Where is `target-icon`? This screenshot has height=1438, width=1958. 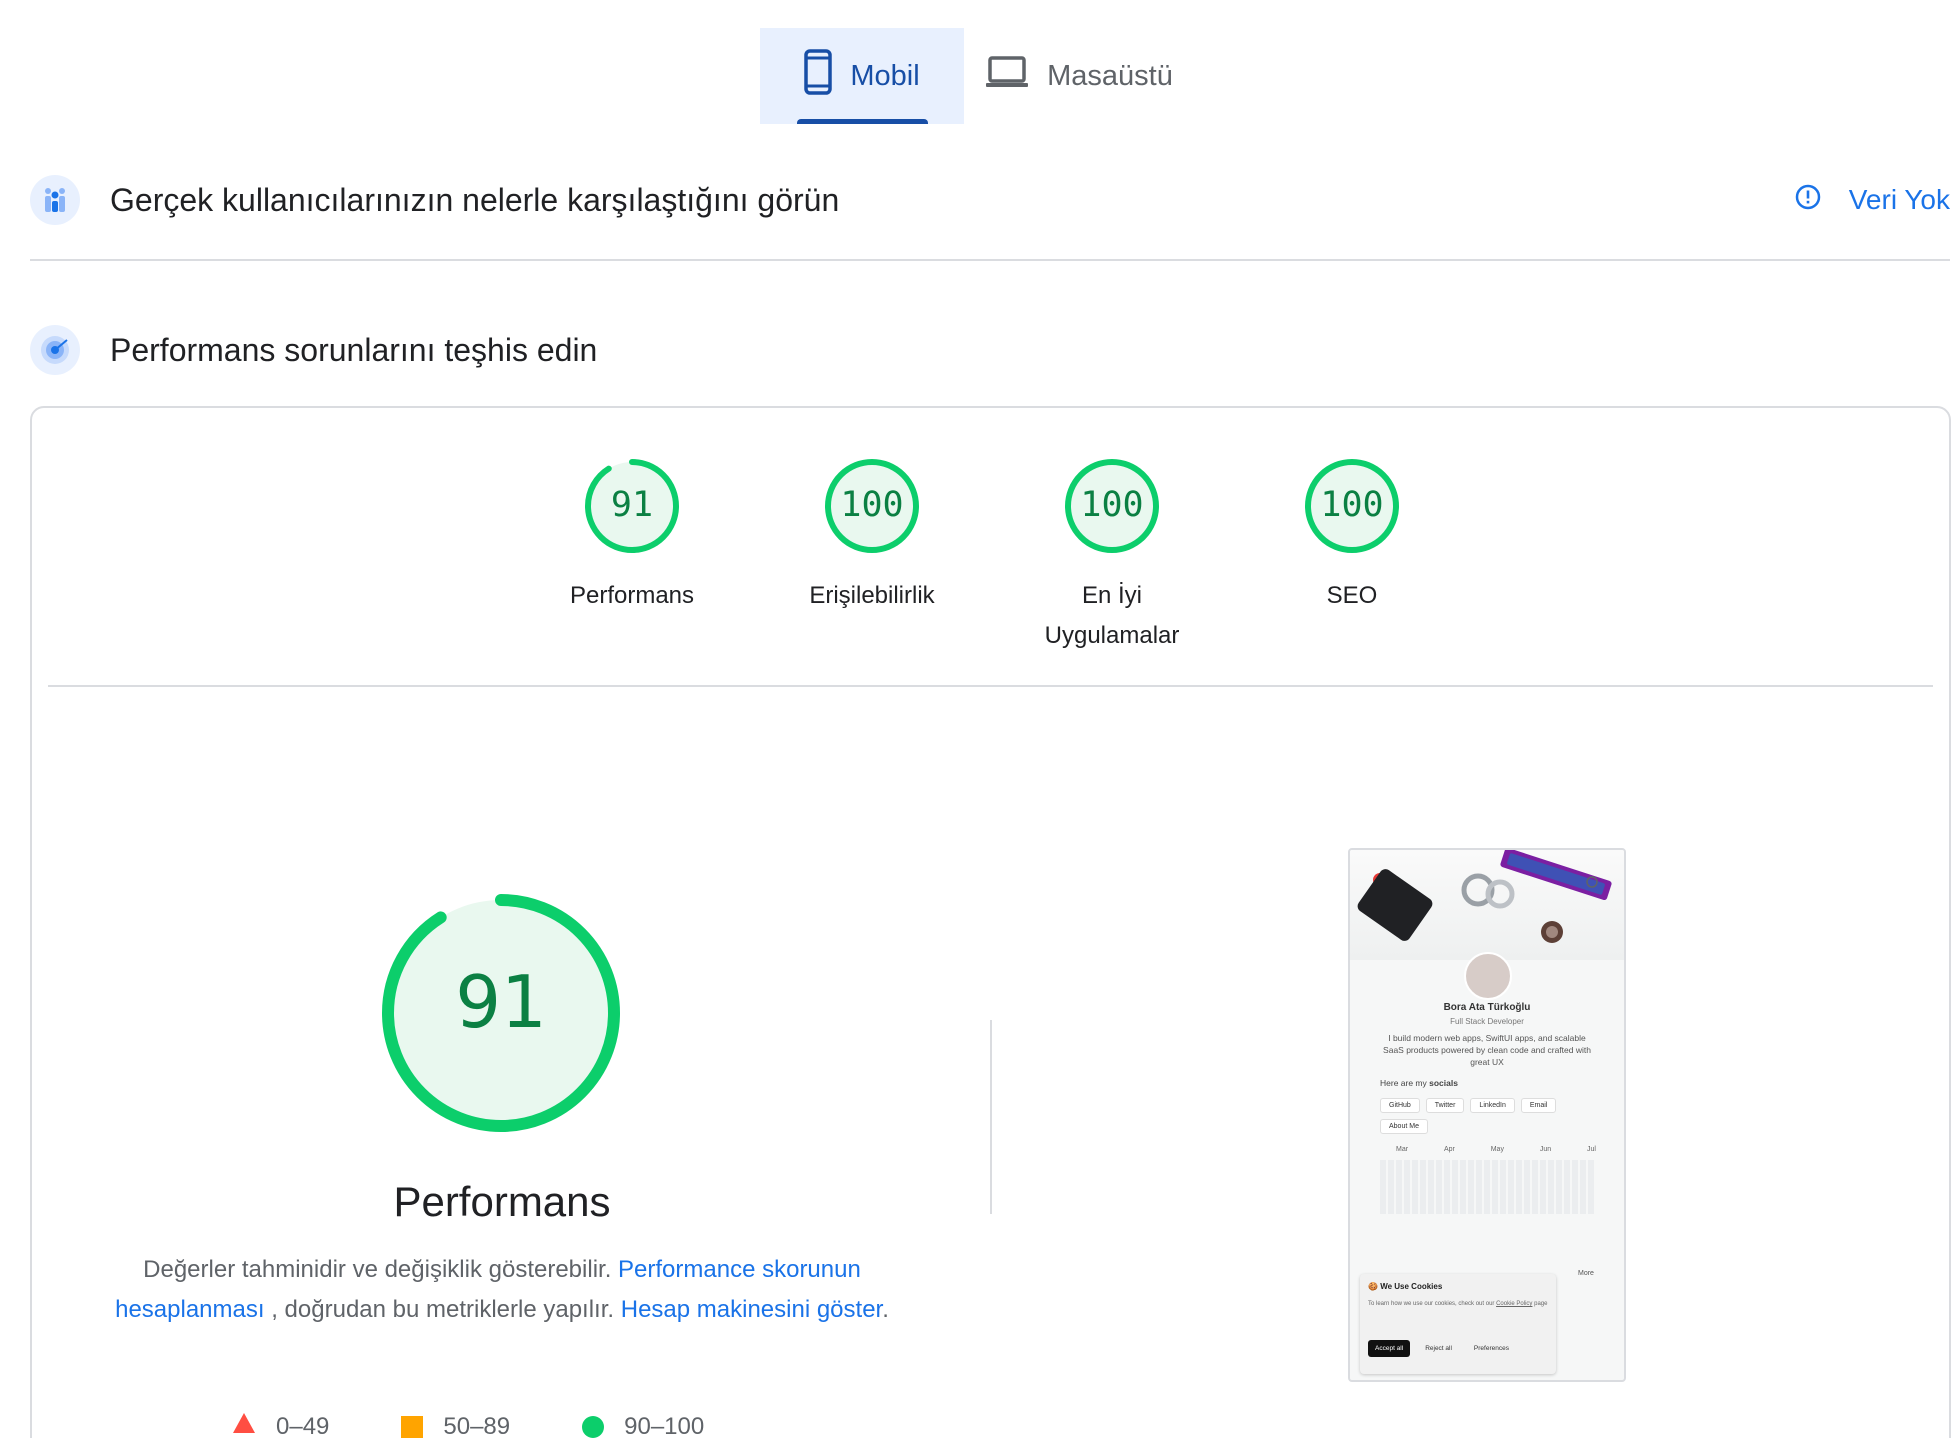
target-icon is located at coordinates (55, 350).